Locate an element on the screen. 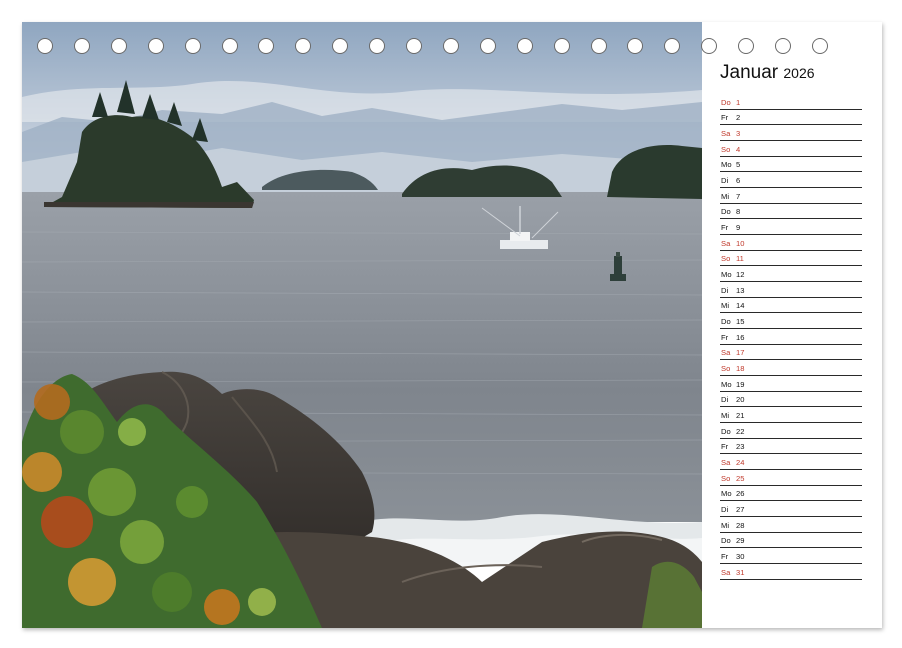 Image resolution: width=902 pixels, height=648 pixels. spiral-binding-holes is located at coordinates (452, 48).